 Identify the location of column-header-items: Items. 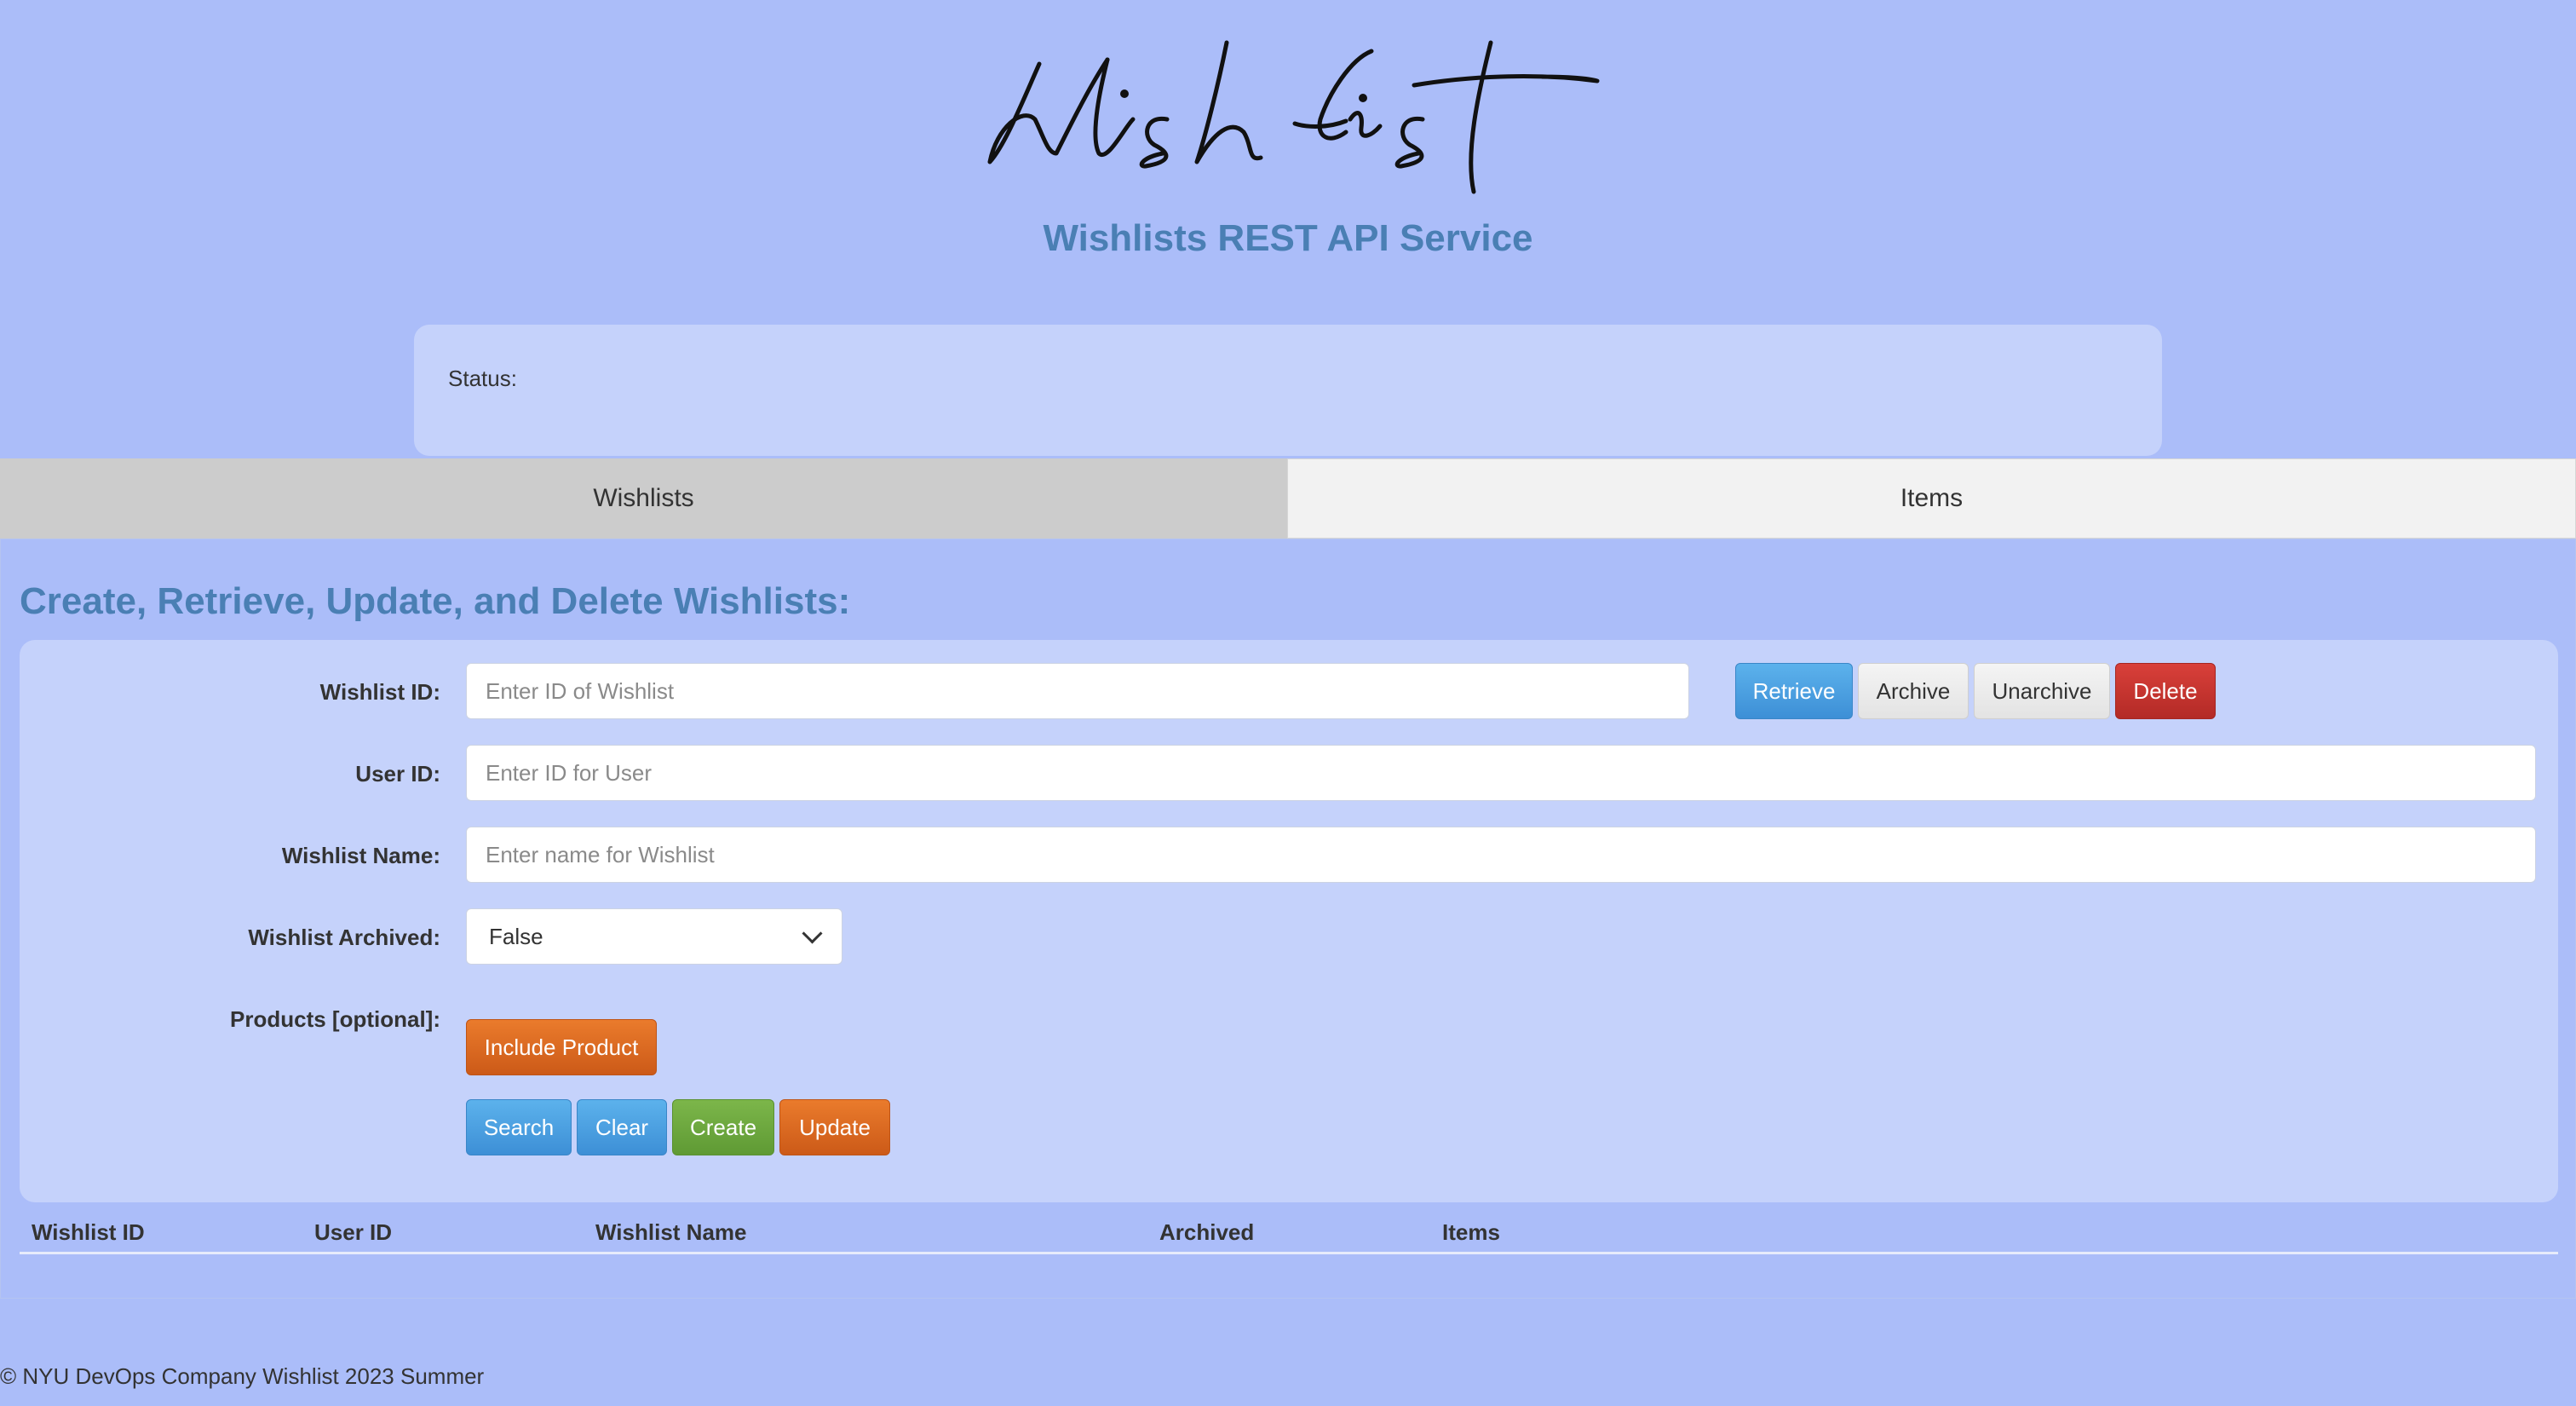
(1471, 1232).